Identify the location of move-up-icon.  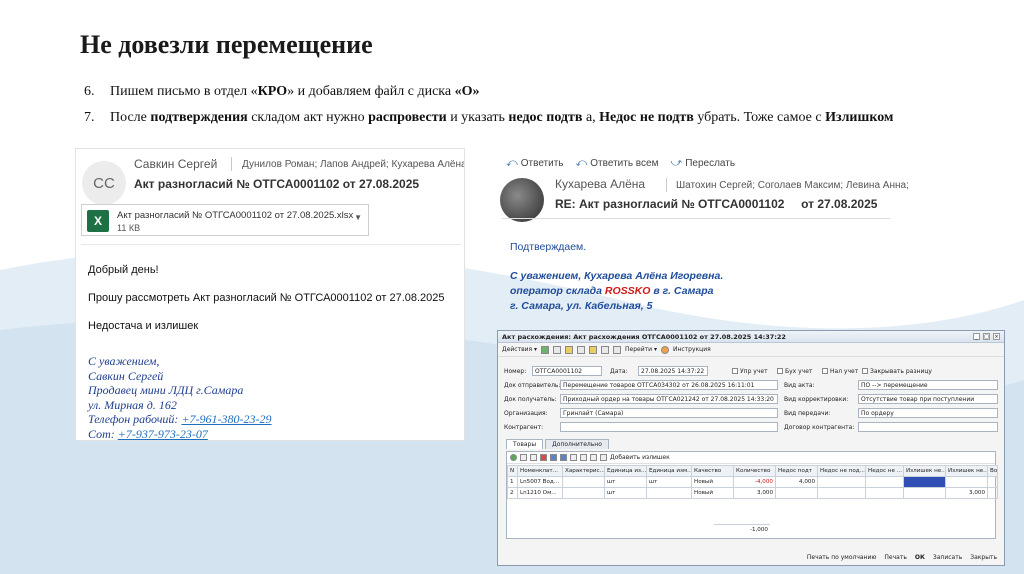
(553, 457).